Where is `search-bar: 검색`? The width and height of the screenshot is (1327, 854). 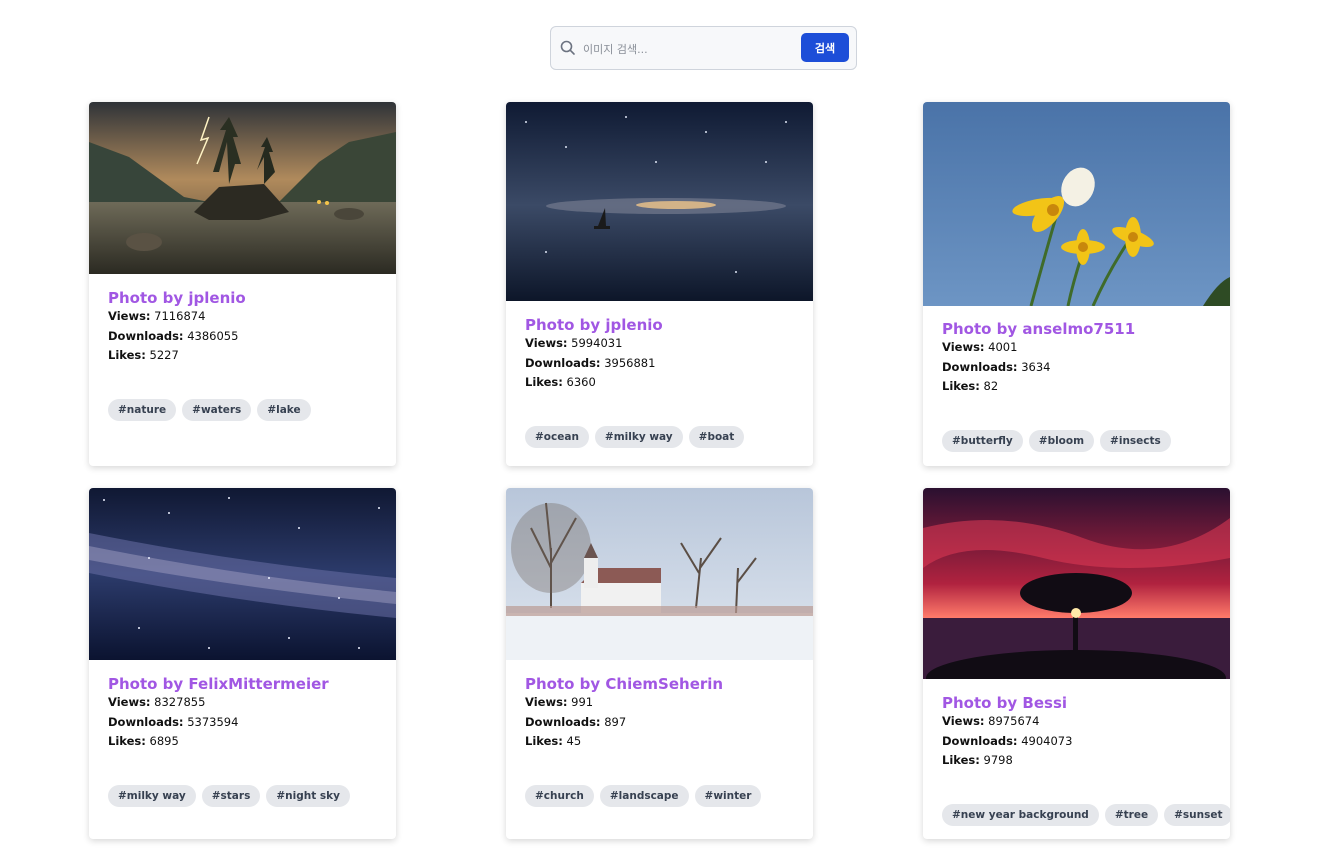
search-bar: 검색 is located at coordinates (703, 48).